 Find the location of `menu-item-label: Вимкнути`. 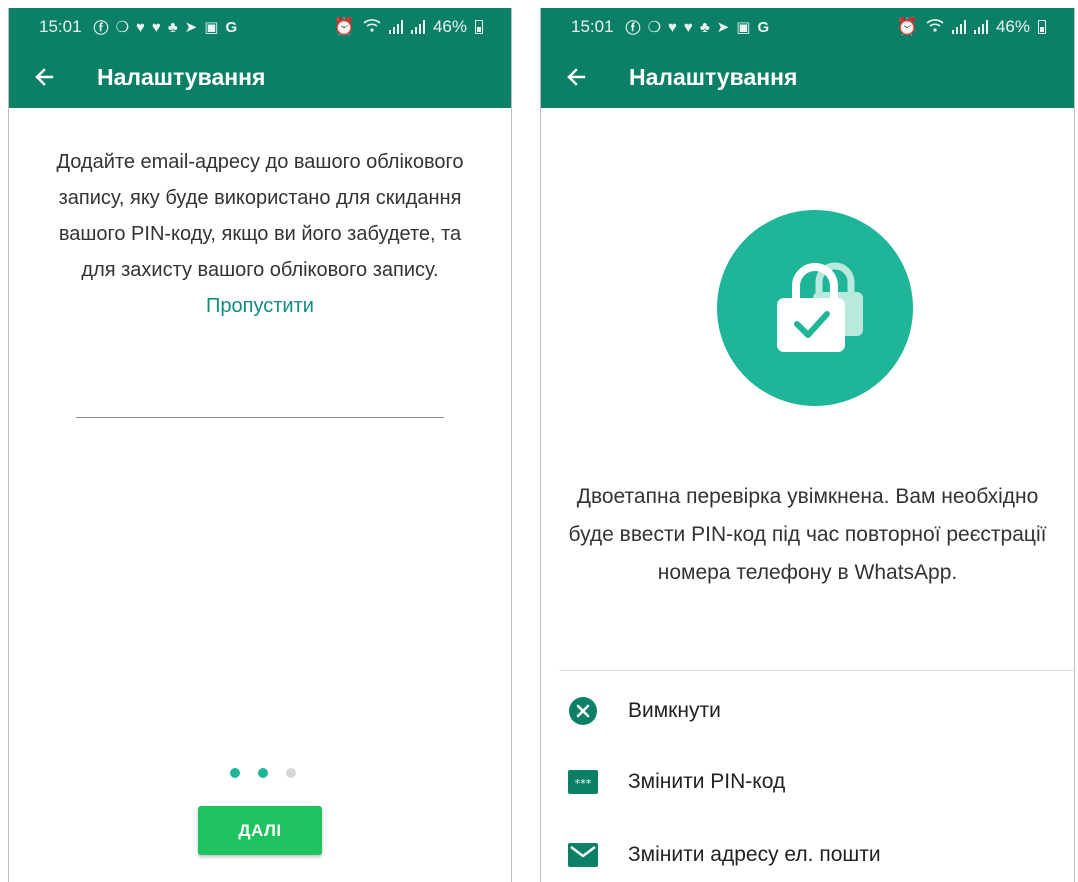

menu-item-label: Вимкнути is located at coordinates (674, 710).